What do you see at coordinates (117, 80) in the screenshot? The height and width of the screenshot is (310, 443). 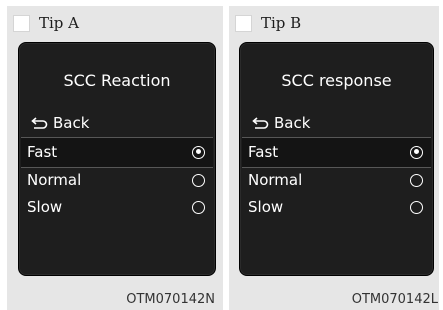 I see `screen-title: SCC Reaction` at bounding box center [117, 80].